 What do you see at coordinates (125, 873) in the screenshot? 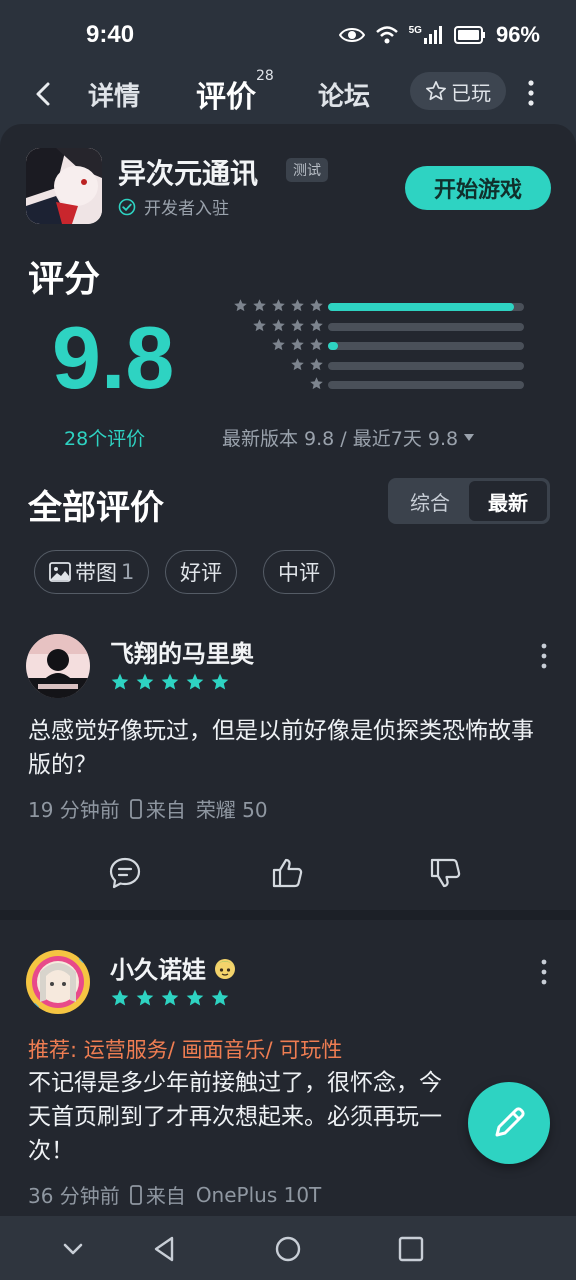
I see `comment-icon` at bounding box center [125, 873].